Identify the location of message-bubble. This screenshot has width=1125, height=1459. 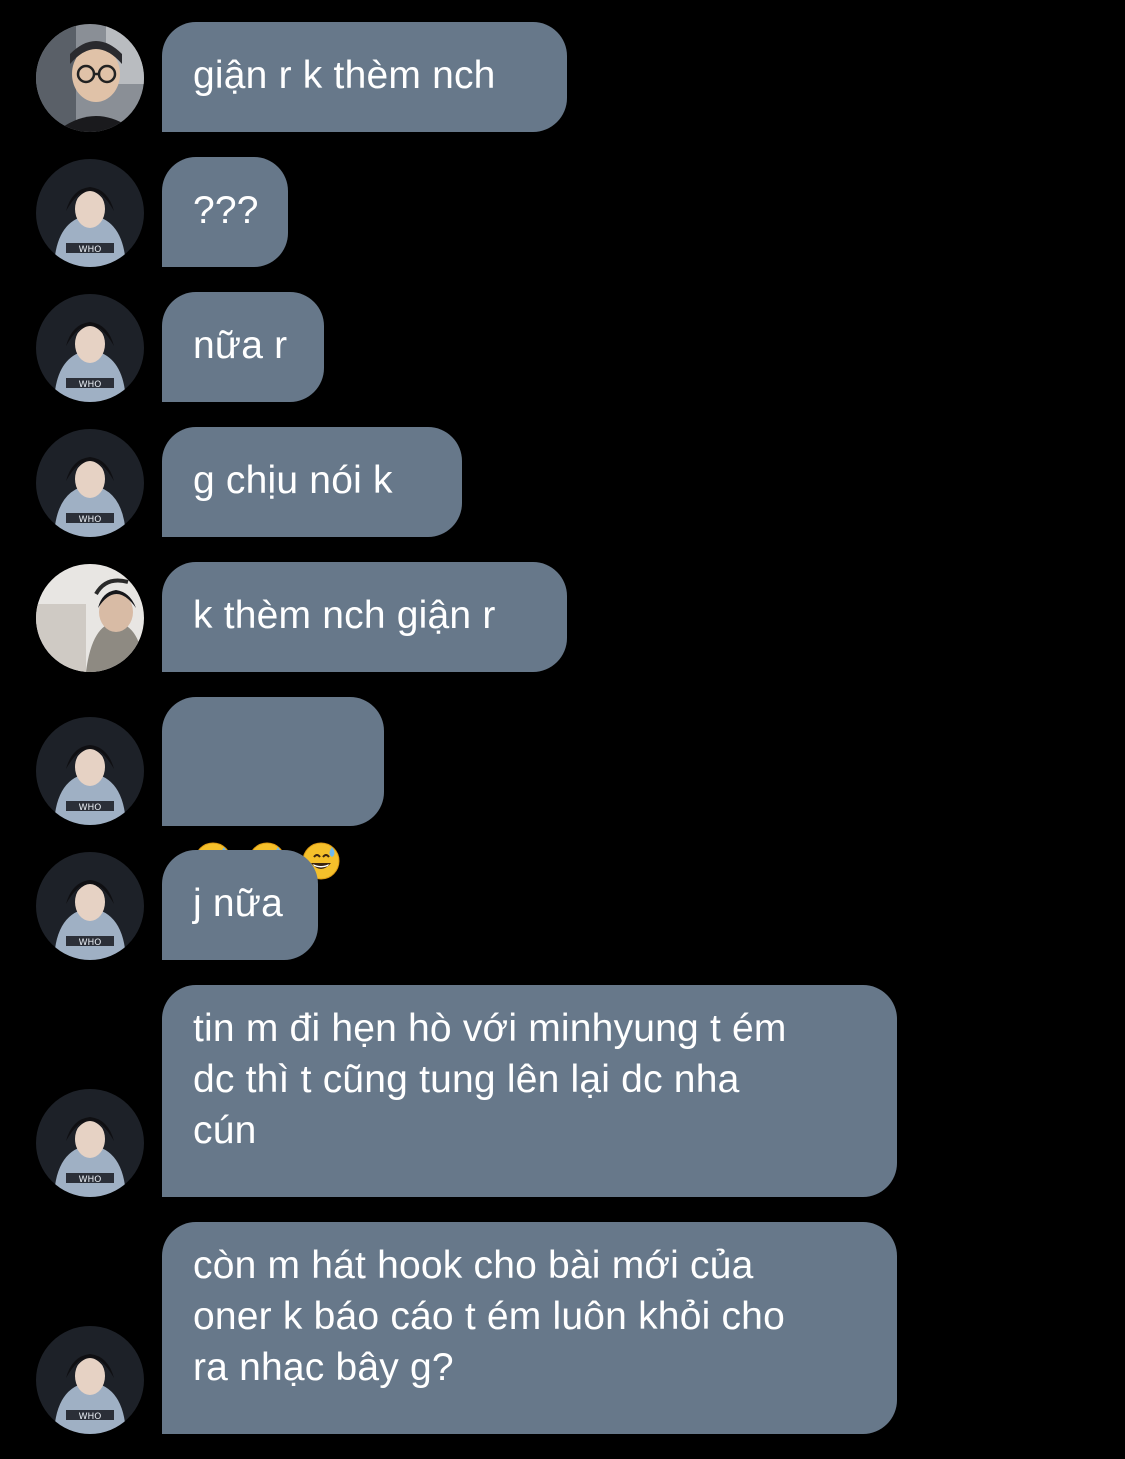
(273, 788).